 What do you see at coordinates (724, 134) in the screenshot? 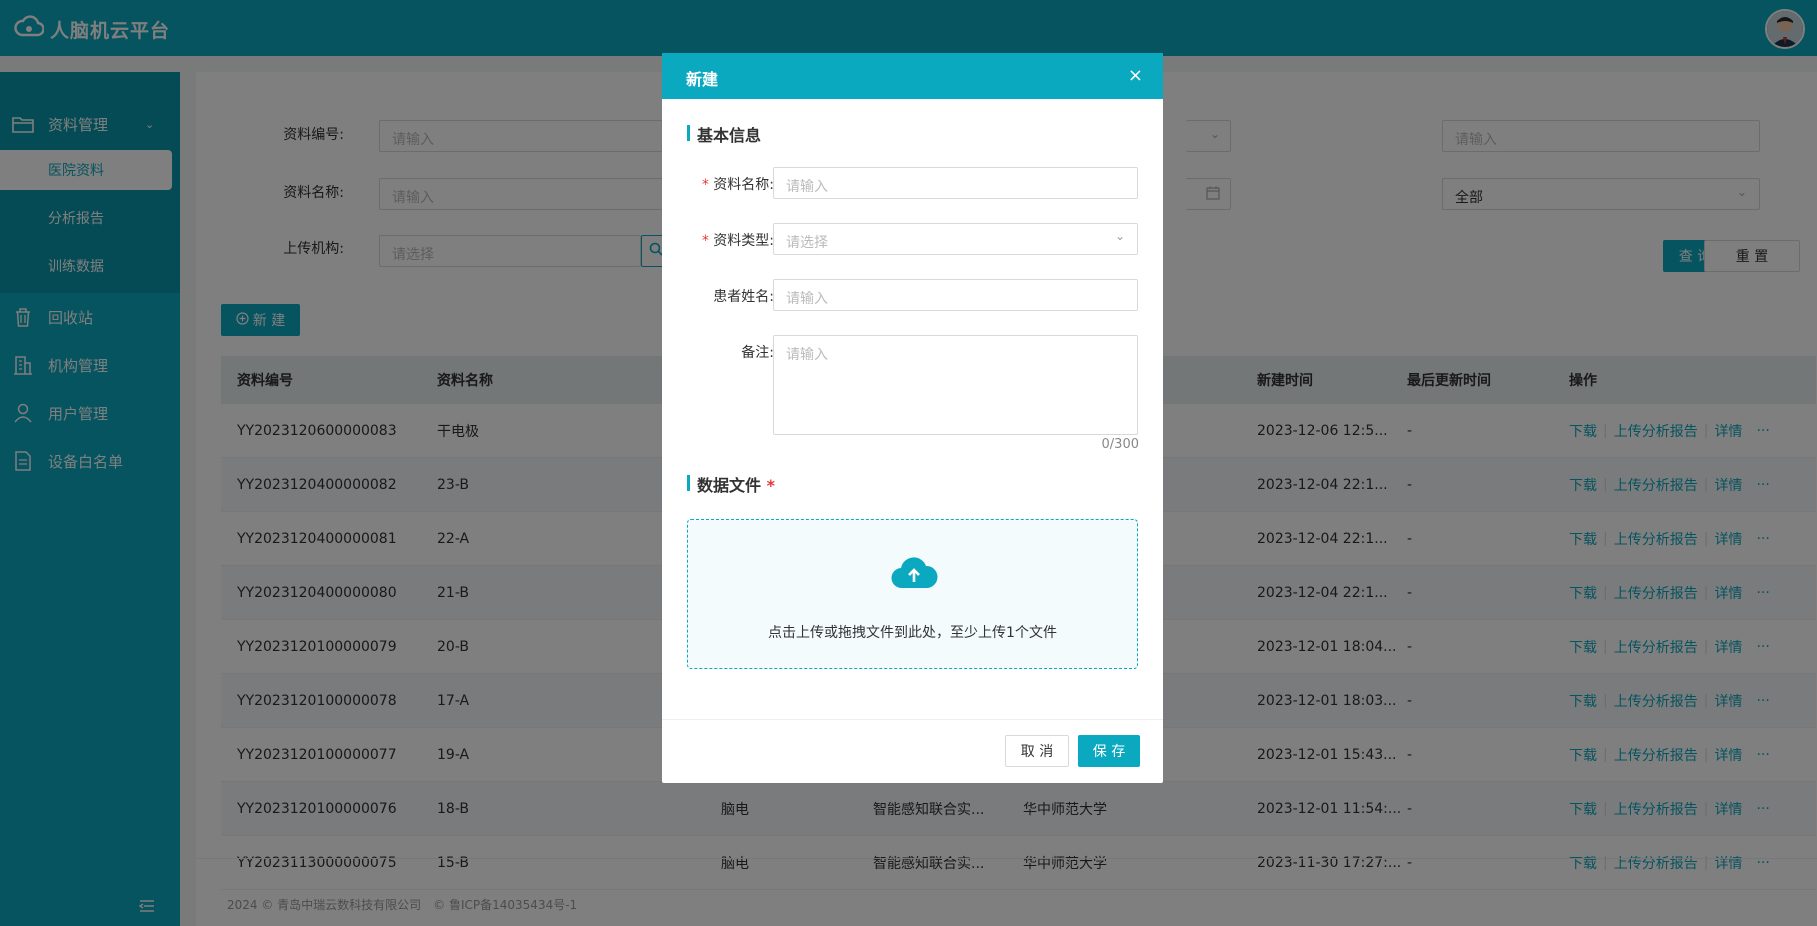
I see `section-basic-info: 基本信息` at bounding box center [724, 134].